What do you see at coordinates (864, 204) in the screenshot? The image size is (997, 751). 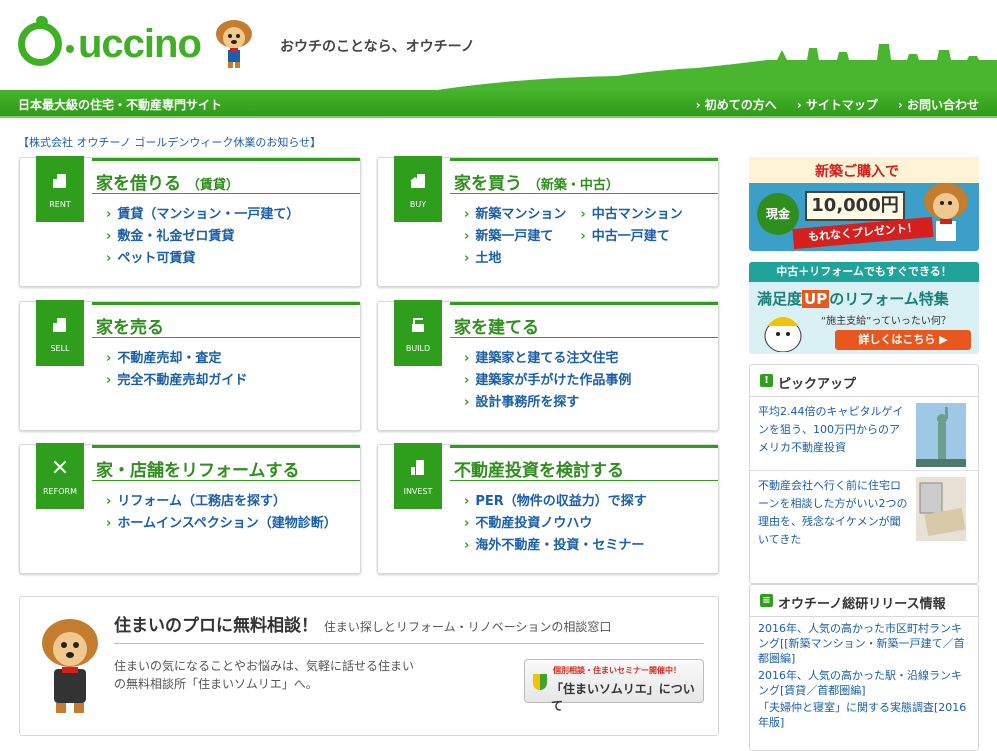 I see `new-build-cashback-banner: 新築ご購入で 現金 10,000円 もれなくプレゼント！` at bounding box center [864, 204].